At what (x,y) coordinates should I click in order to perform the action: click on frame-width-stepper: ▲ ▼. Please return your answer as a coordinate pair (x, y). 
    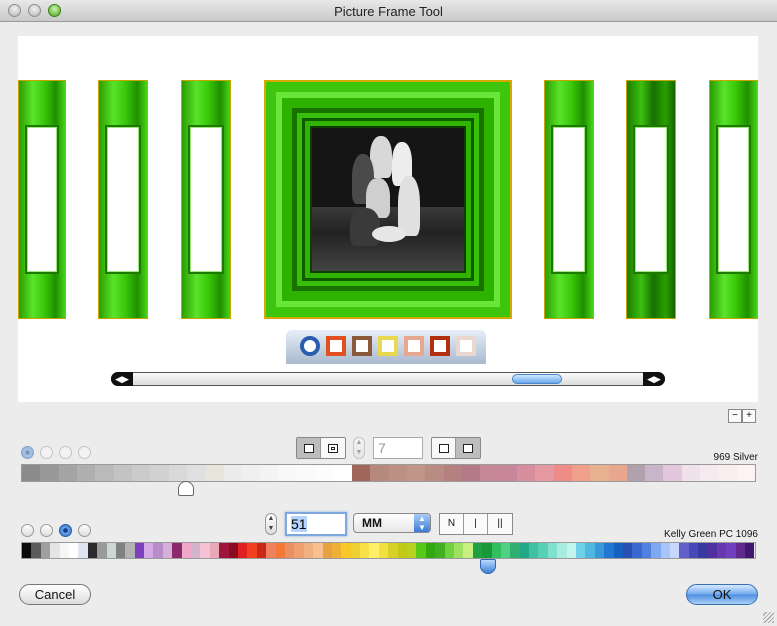
    Looking at the image, I should click on (271, 524).